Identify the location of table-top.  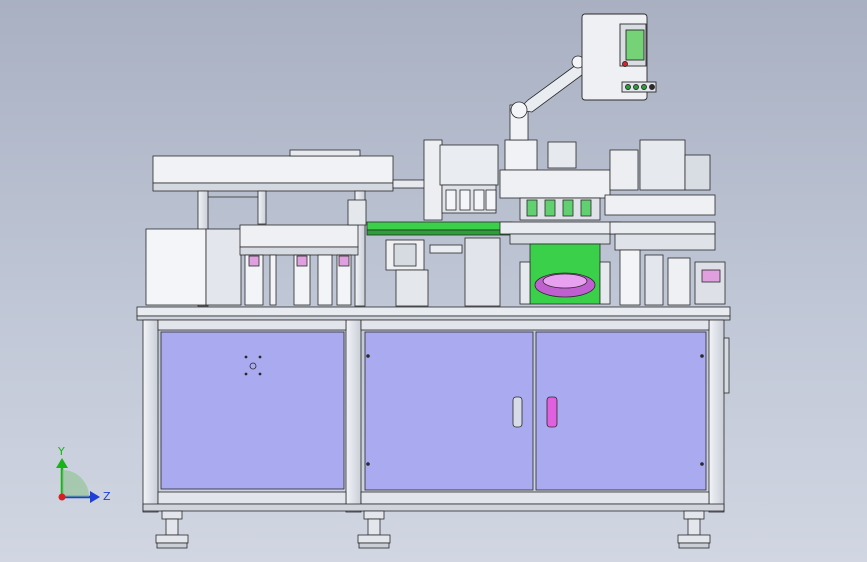
(433, 311).